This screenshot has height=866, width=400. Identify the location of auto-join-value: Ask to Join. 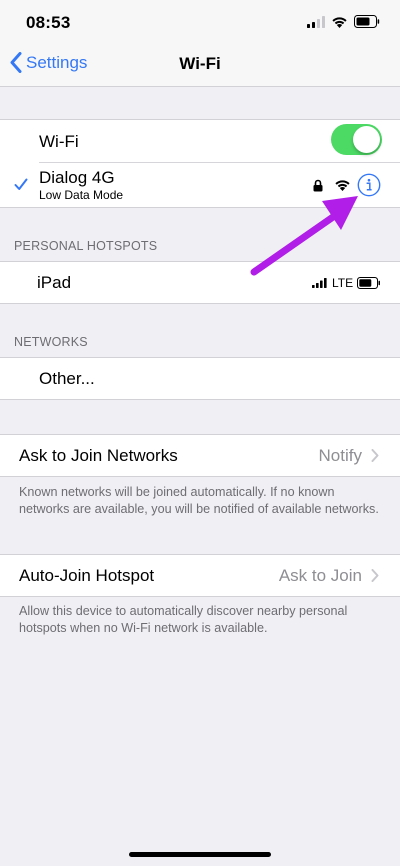
(320, 575).